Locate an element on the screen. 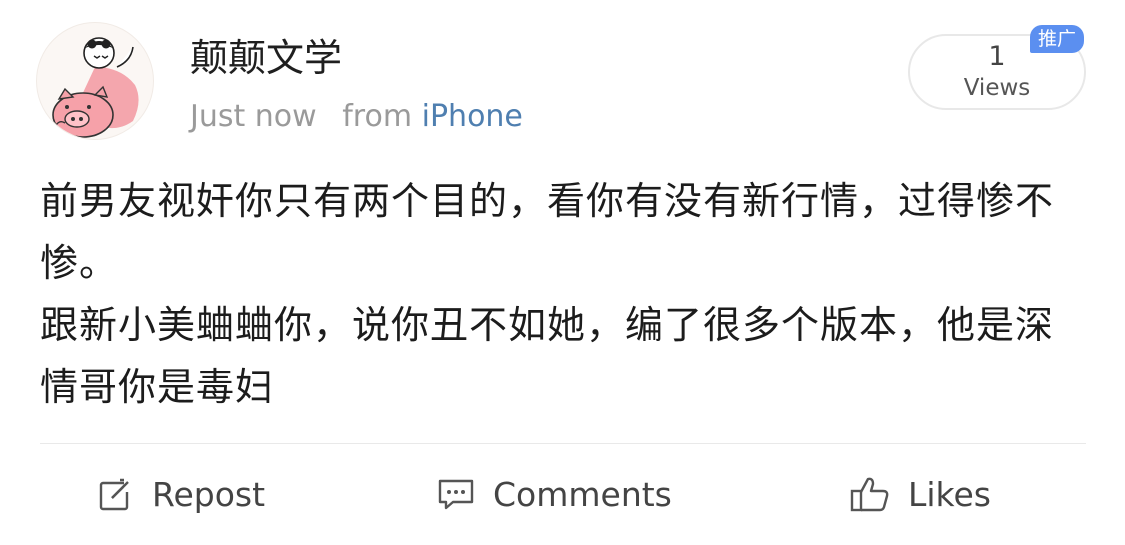  likes-button: Likes is located at coordinates (920, 494).